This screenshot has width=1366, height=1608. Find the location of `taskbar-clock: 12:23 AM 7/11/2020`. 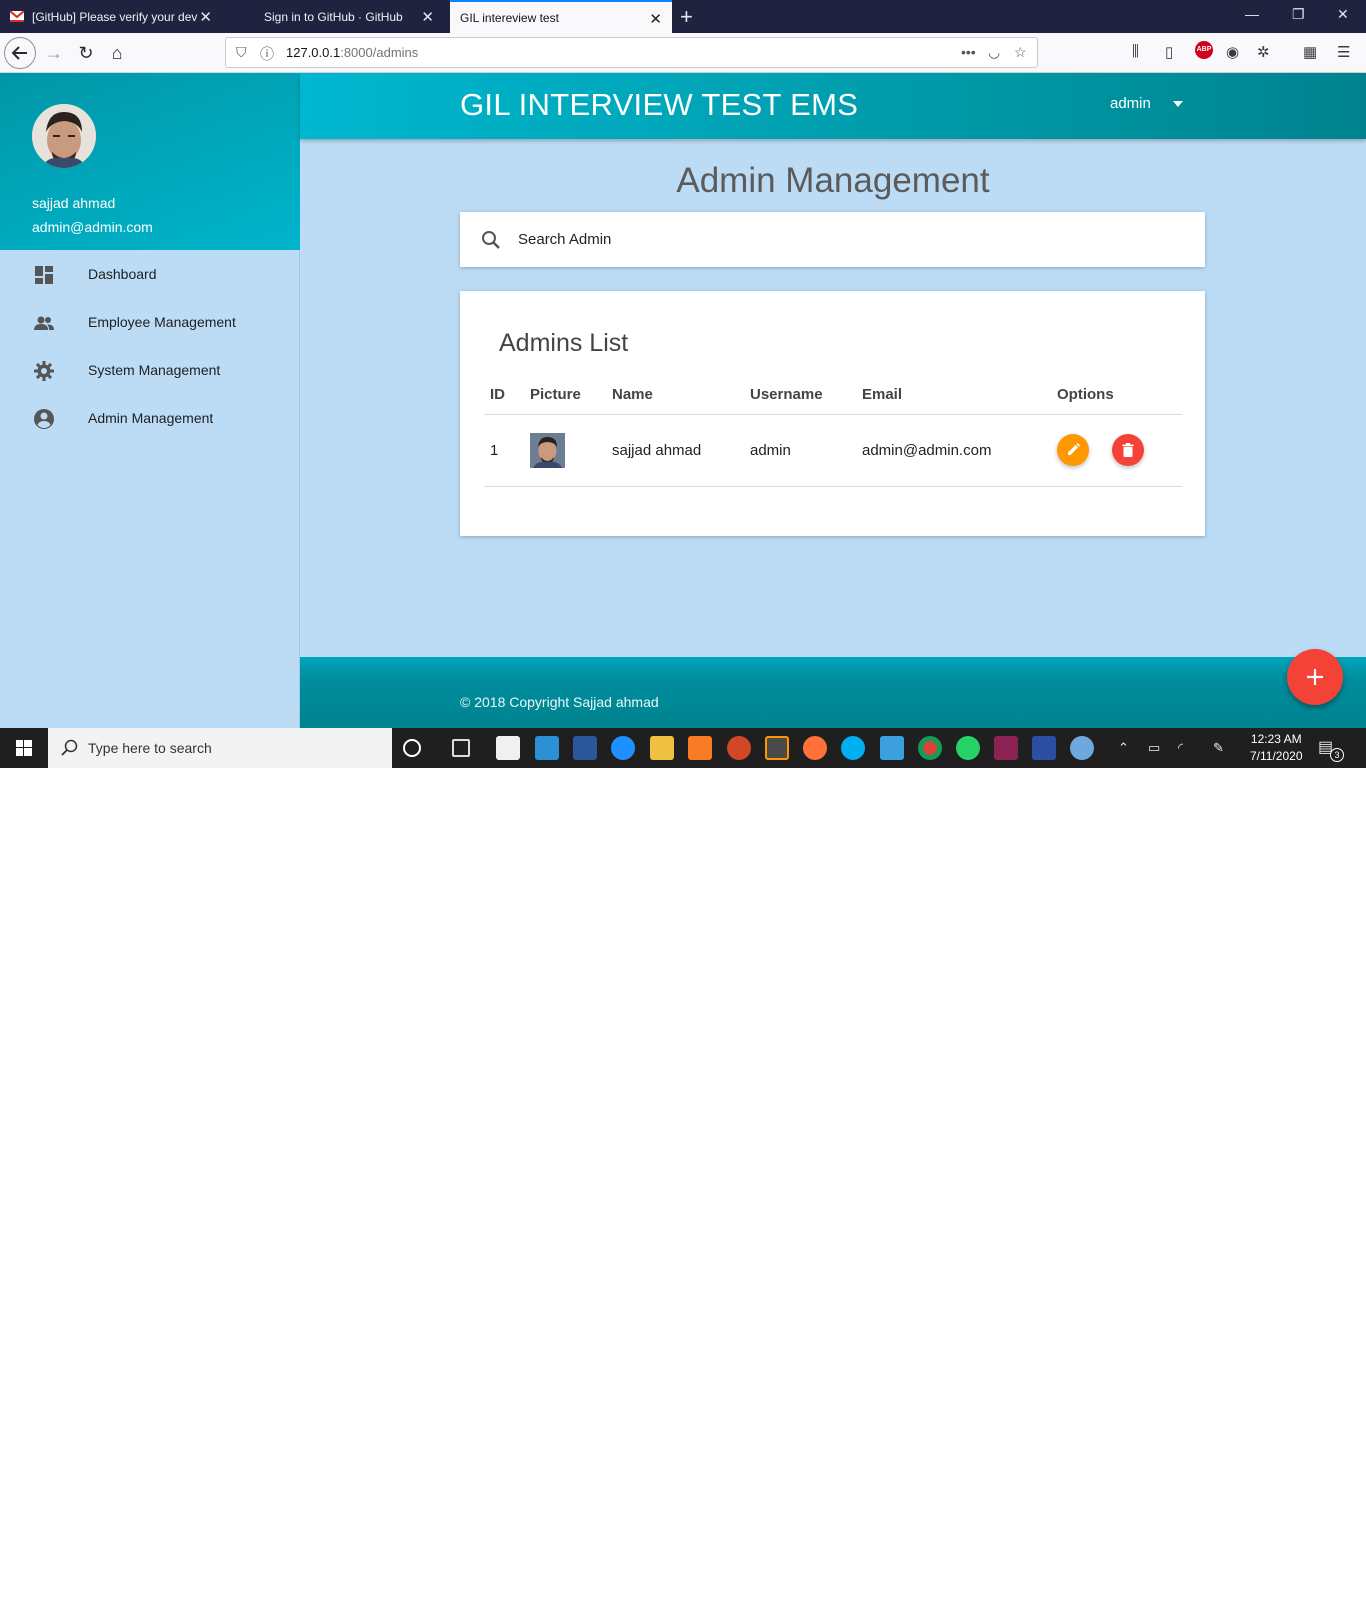

taskbar-clock: 12:23 AM 7/11/2020 is located at coordinates (1276, 748).